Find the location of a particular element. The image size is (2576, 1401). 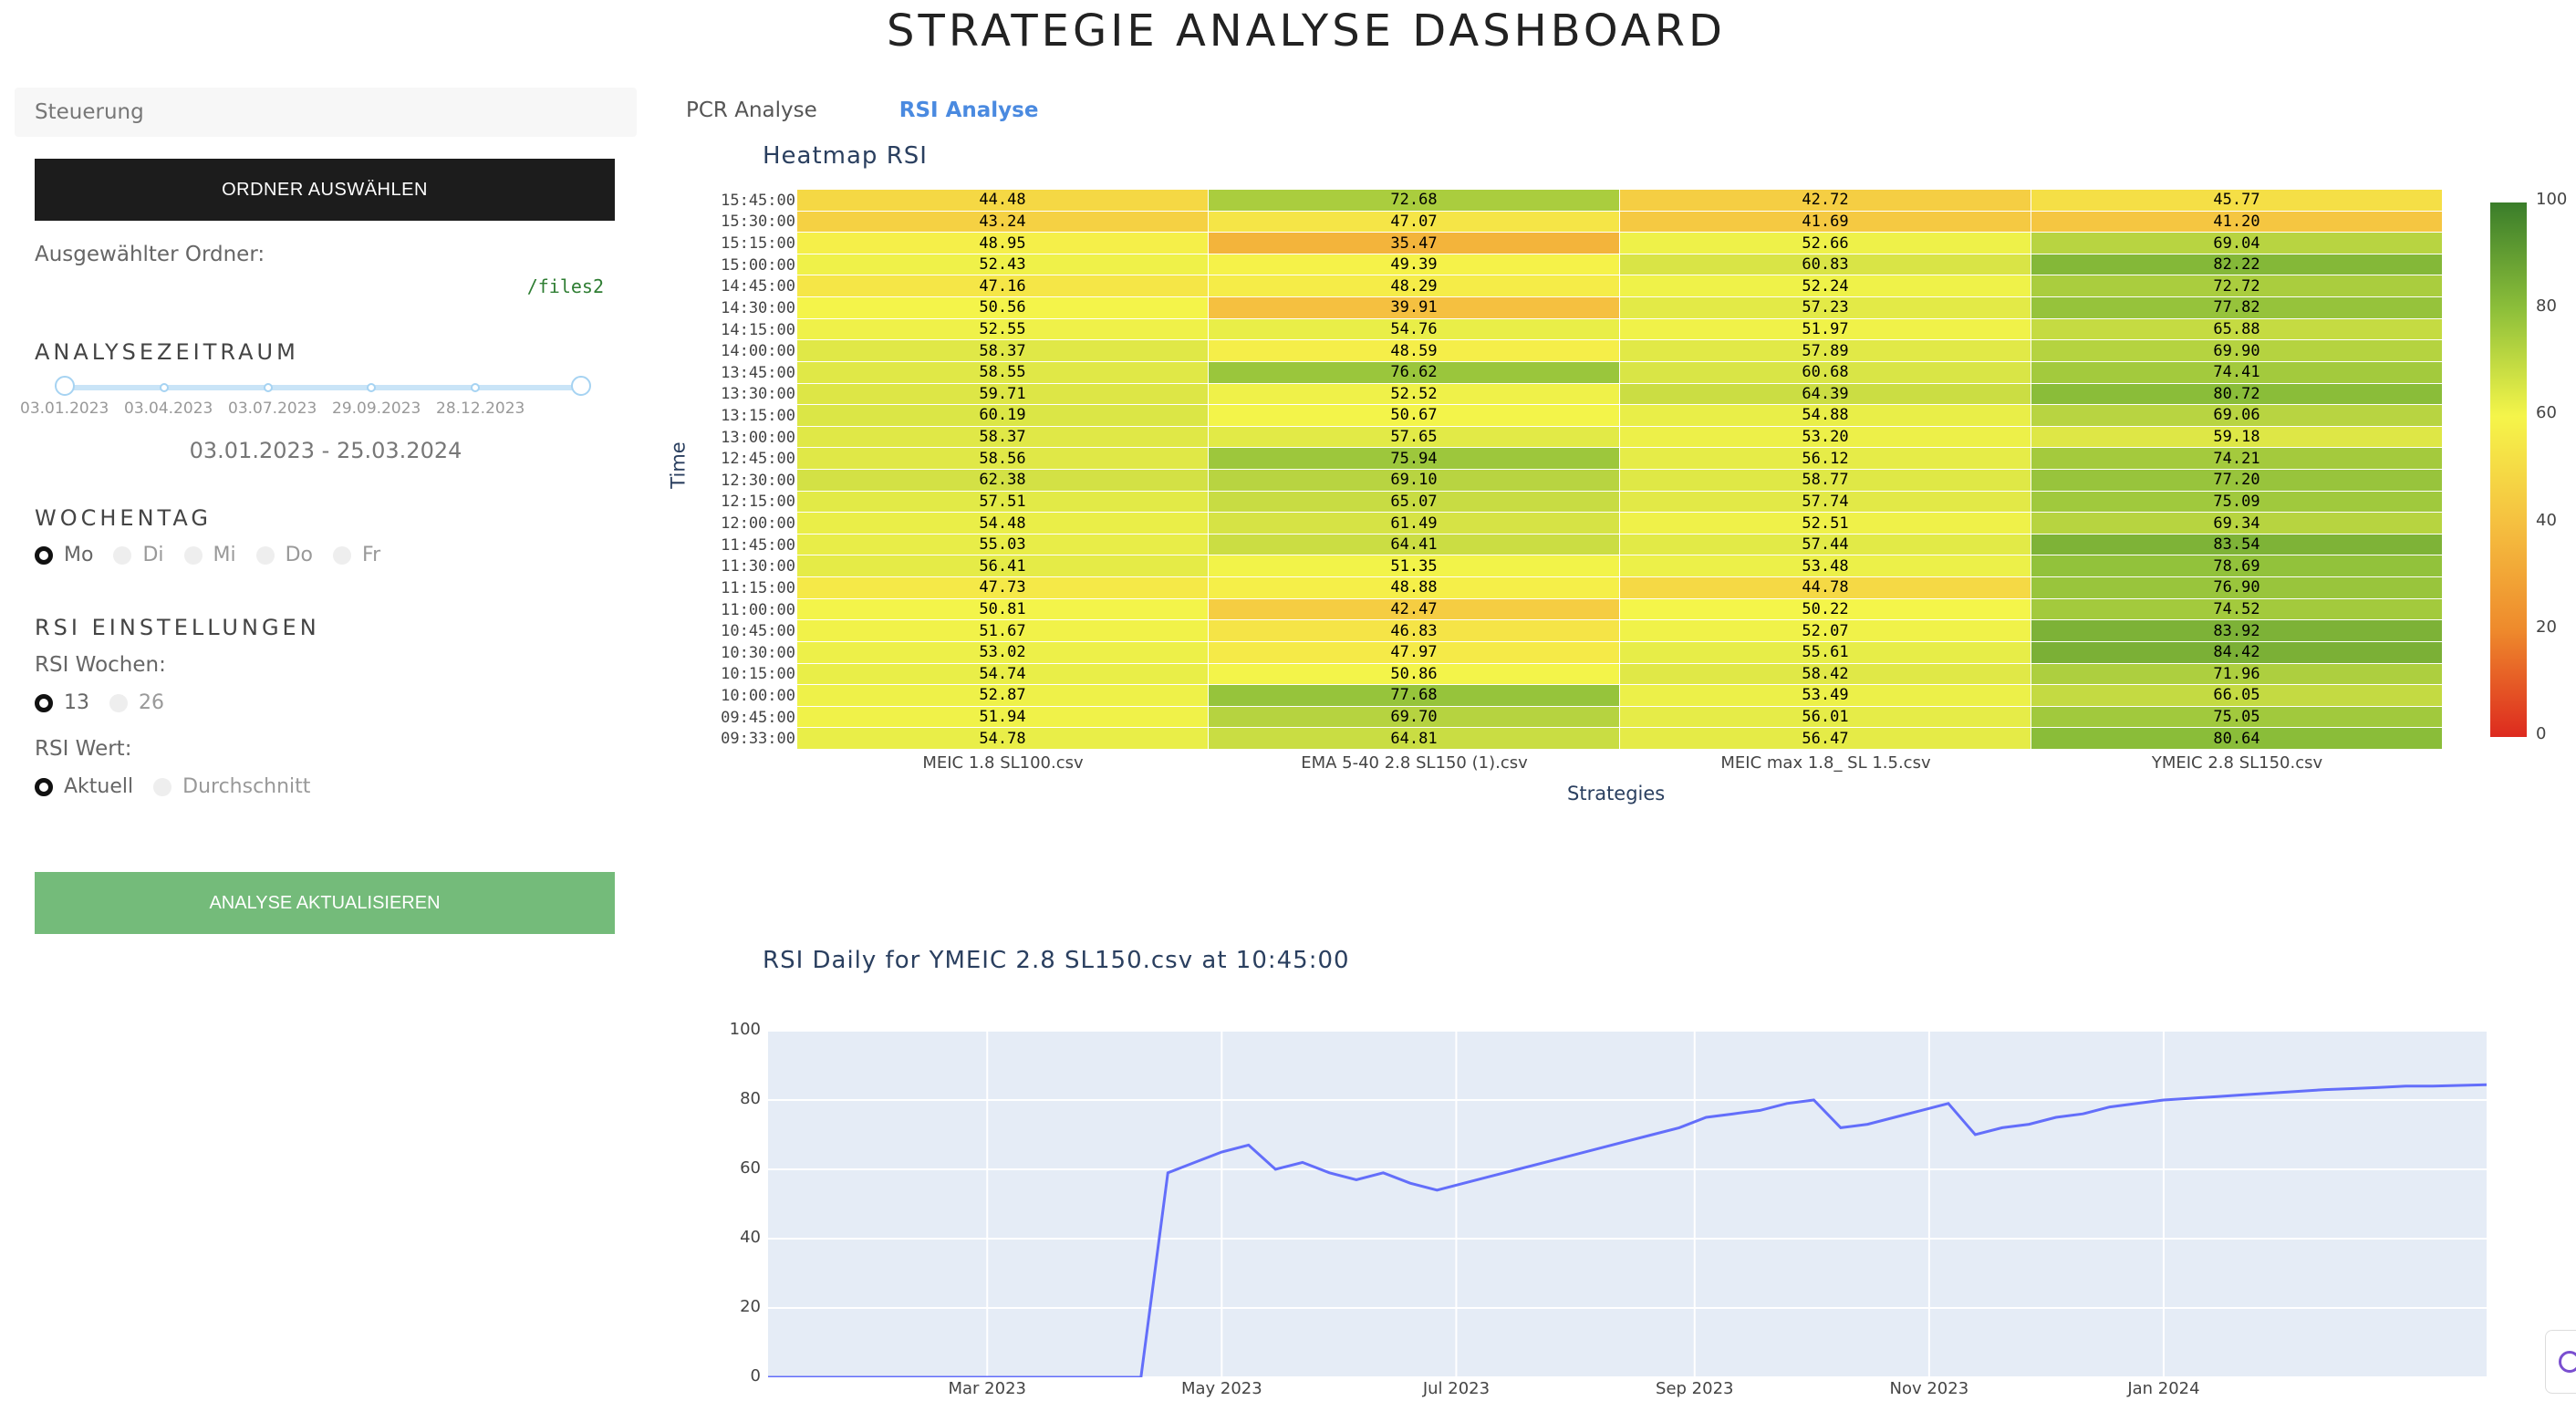

heatmap-cell: 58.77 is located at coordinates (1826, 480).